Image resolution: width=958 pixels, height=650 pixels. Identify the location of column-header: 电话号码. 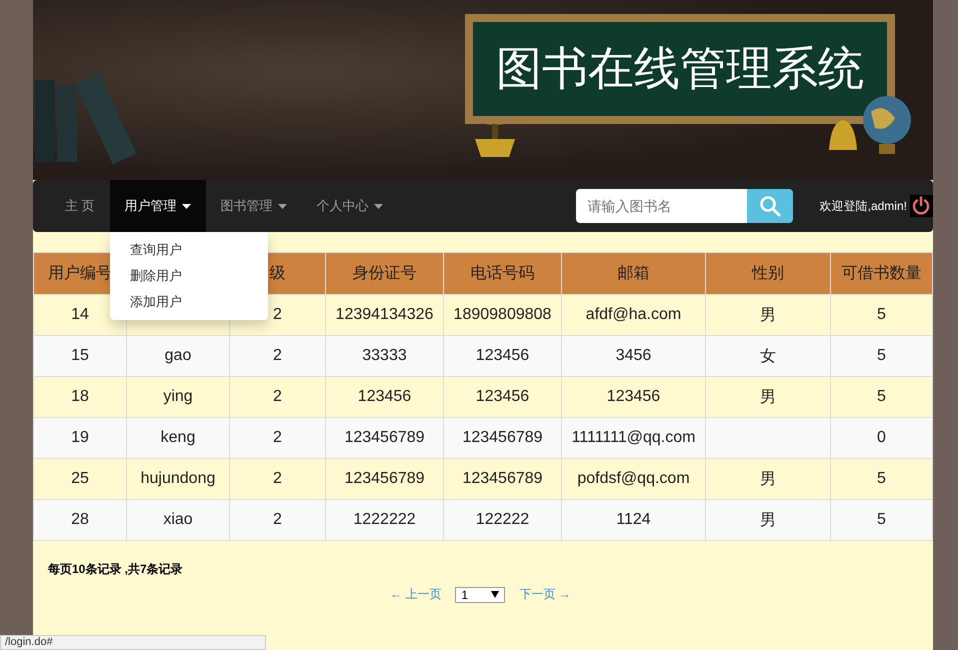
(503, 273).